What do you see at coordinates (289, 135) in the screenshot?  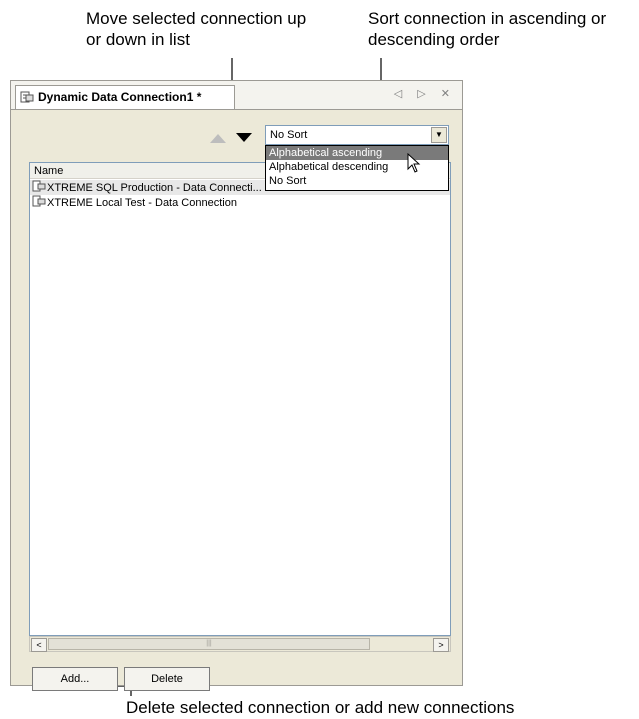 I see `sort-selected-value: No Sort` at bounding box center [289, 135].